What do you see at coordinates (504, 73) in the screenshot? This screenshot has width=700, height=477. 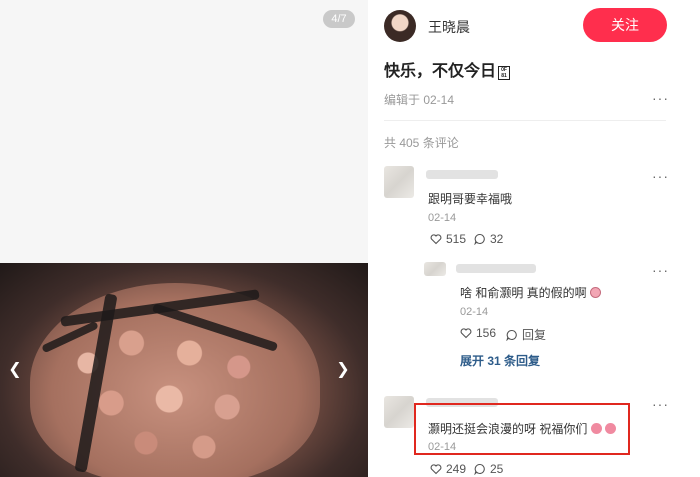 I see `unicode-glyph: 0F 81` at bounding box center [504, 73].